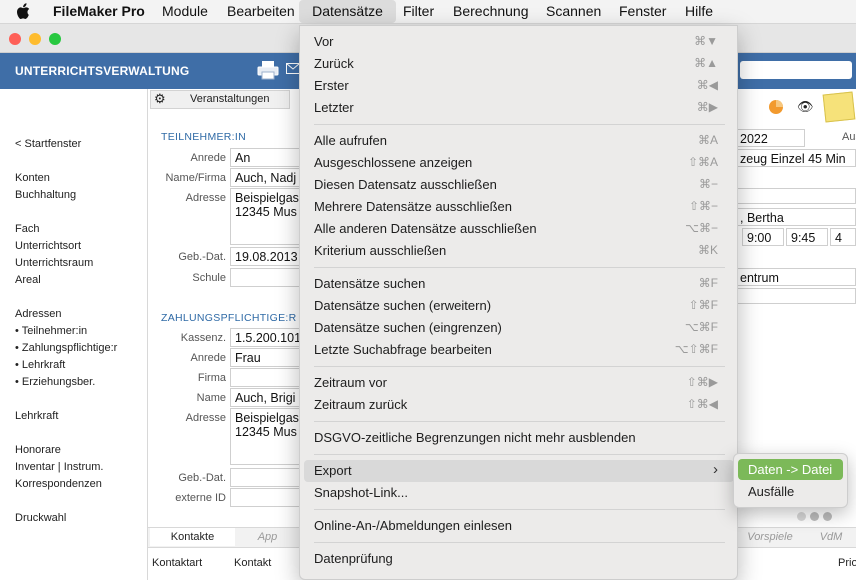 This screenshot has height=580, width=856. Describe the element at coordinates (265, 497) in the screenshot. I see `field-extern` at that location.